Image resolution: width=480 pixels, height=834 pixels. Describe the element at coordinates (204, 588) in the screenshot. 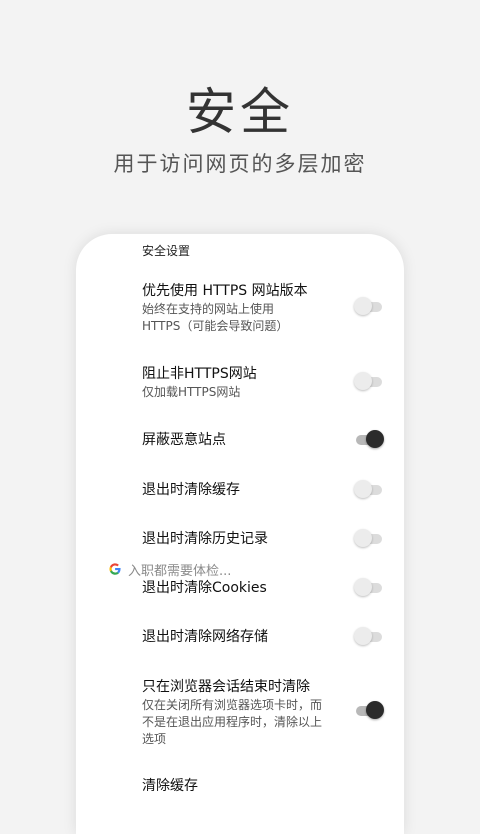

I see `setting-title: 退出时清除Cookies` at that location.